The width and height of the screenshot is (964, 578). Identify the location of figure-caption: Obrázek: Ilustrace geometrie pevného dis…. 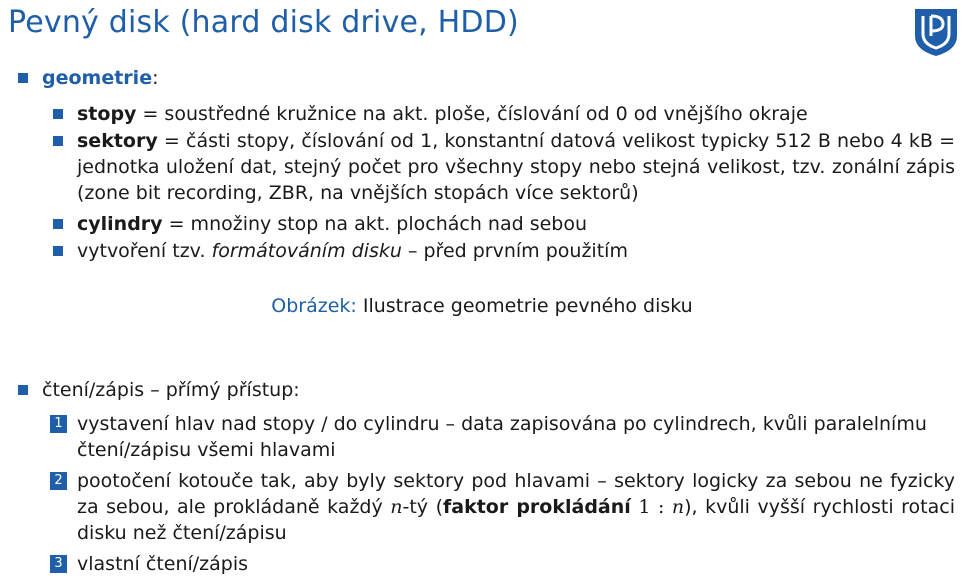
(482, 306).